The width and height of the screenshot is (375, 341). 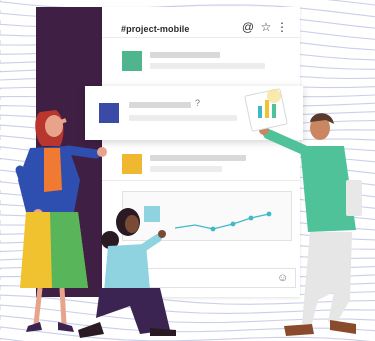 I want to click on emoji-icon: ☺, so click(x=282, y=278).